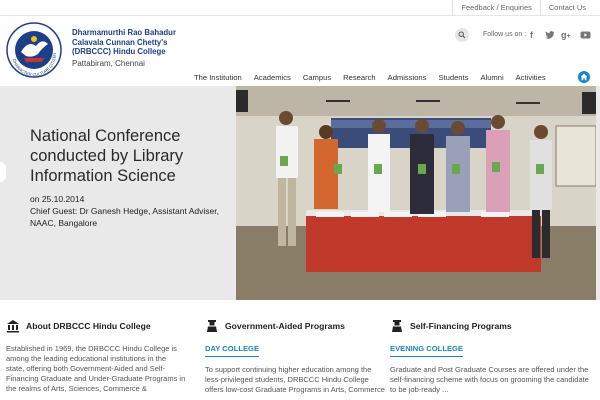 This screenshot has width=600, height=400. What do you see at coordinates (33, 48) in the screenshot?
I see `college-logo: CHARACTER CULTURE CITIZENSHIP` at bounding box center [33, 48].